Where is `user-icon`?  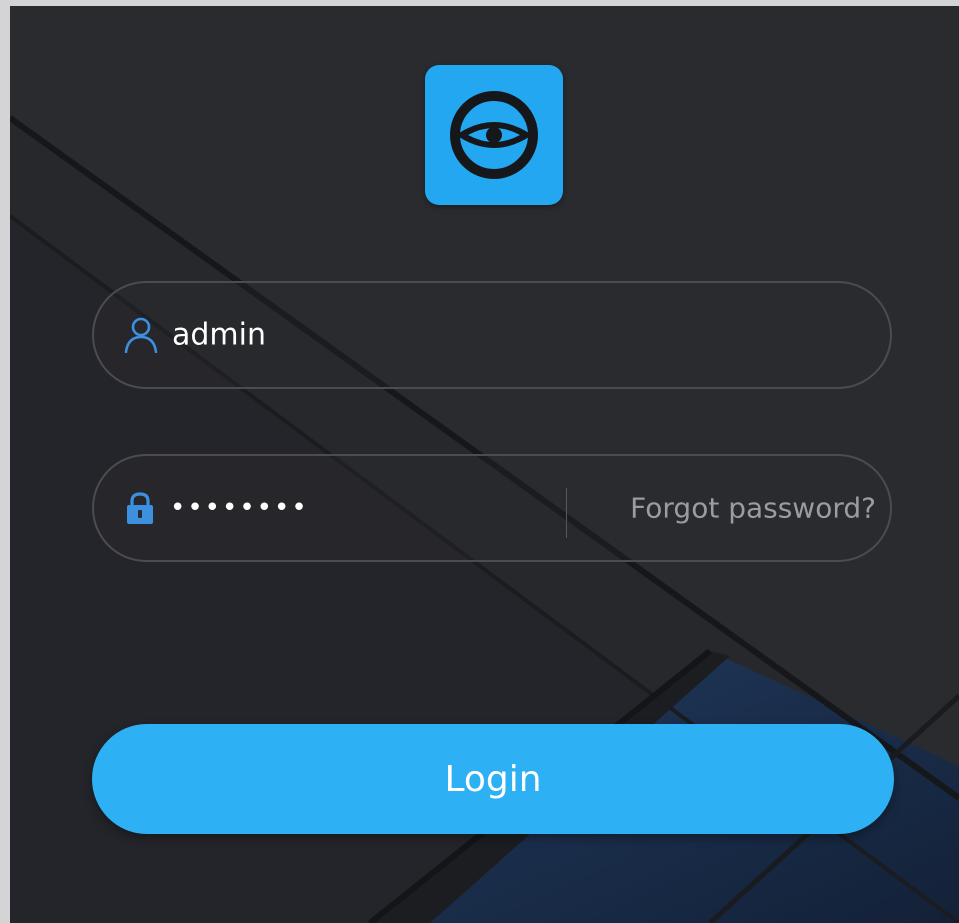
user-icon is located at coordinates (141, 335).